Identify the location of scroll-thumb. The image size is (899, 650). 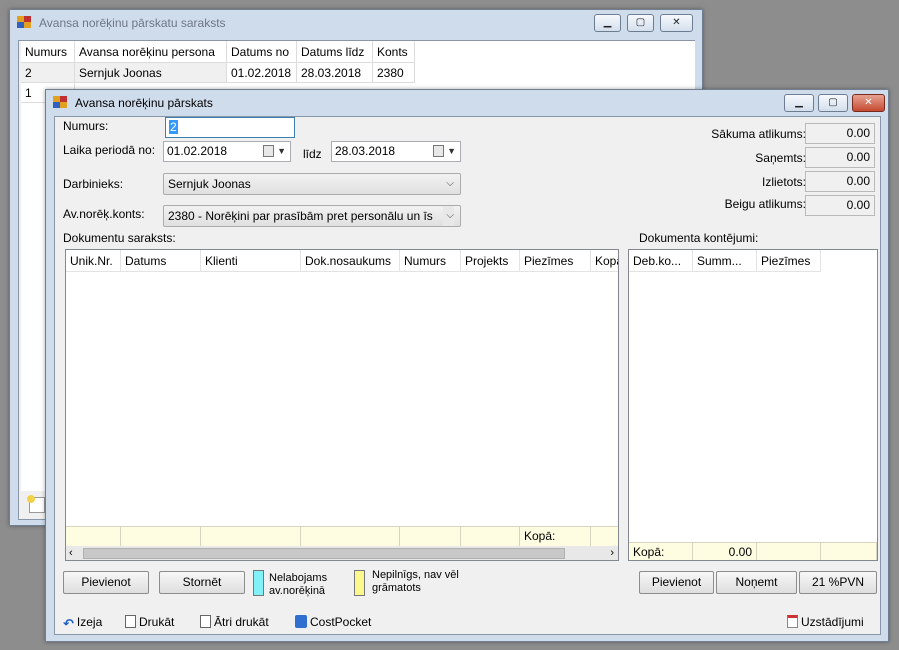
(324, 553).